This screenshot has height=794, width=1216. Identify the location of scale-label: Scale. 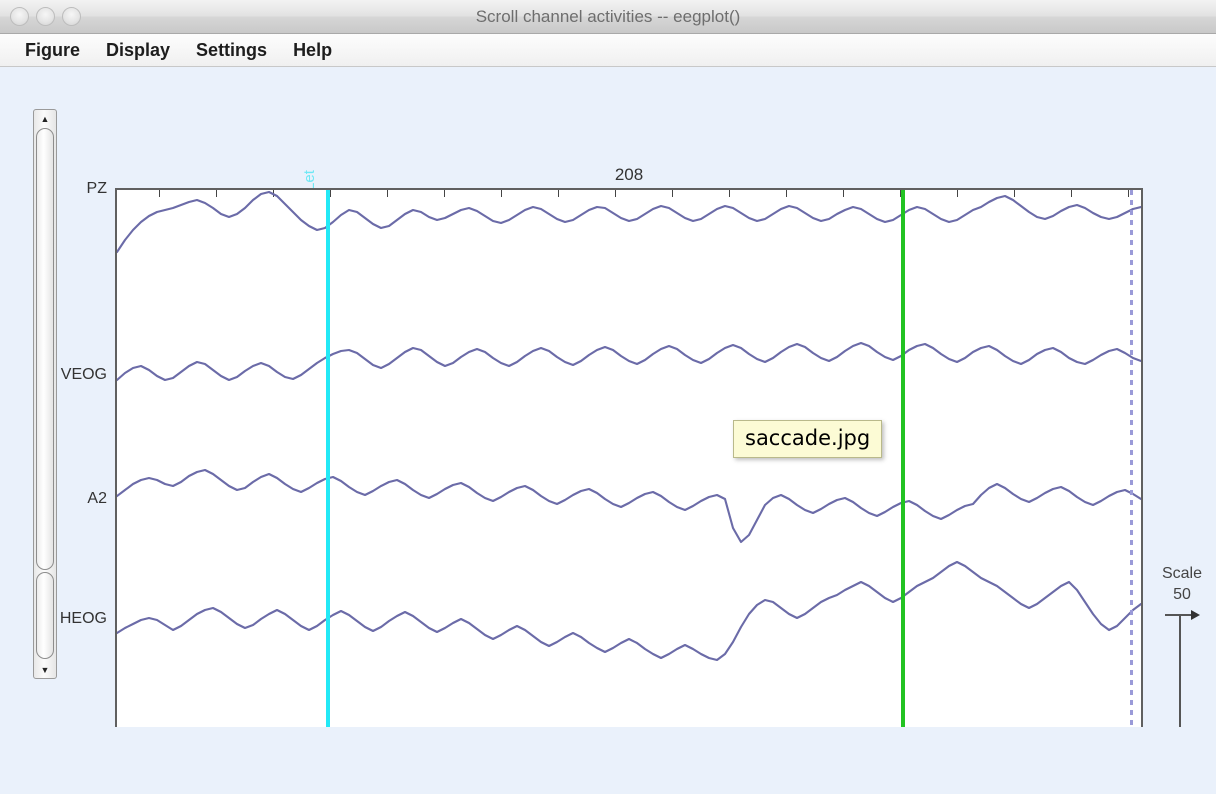
(1182, 573).